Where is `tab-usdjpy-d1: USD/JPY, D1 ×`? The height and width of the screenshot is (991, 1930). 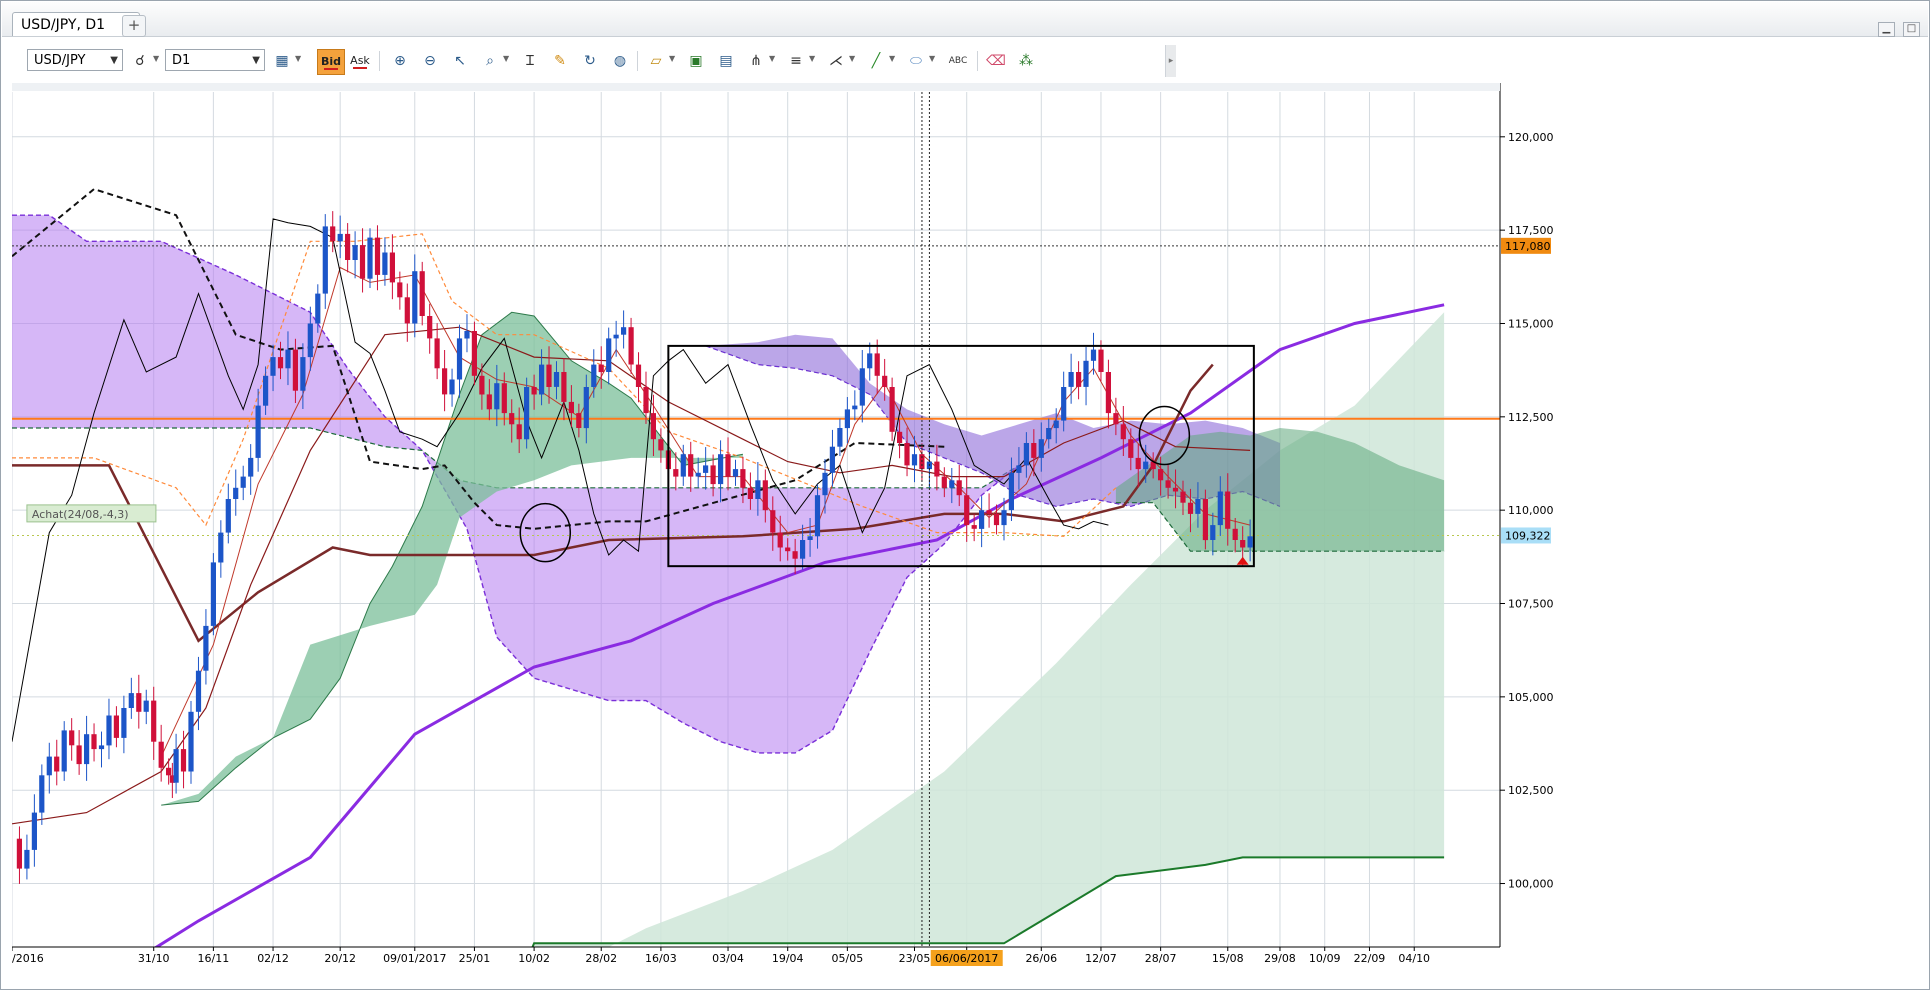
tab-usdjpy-d1: USD/JPY, D1 × is located at coordinates (76, 24).